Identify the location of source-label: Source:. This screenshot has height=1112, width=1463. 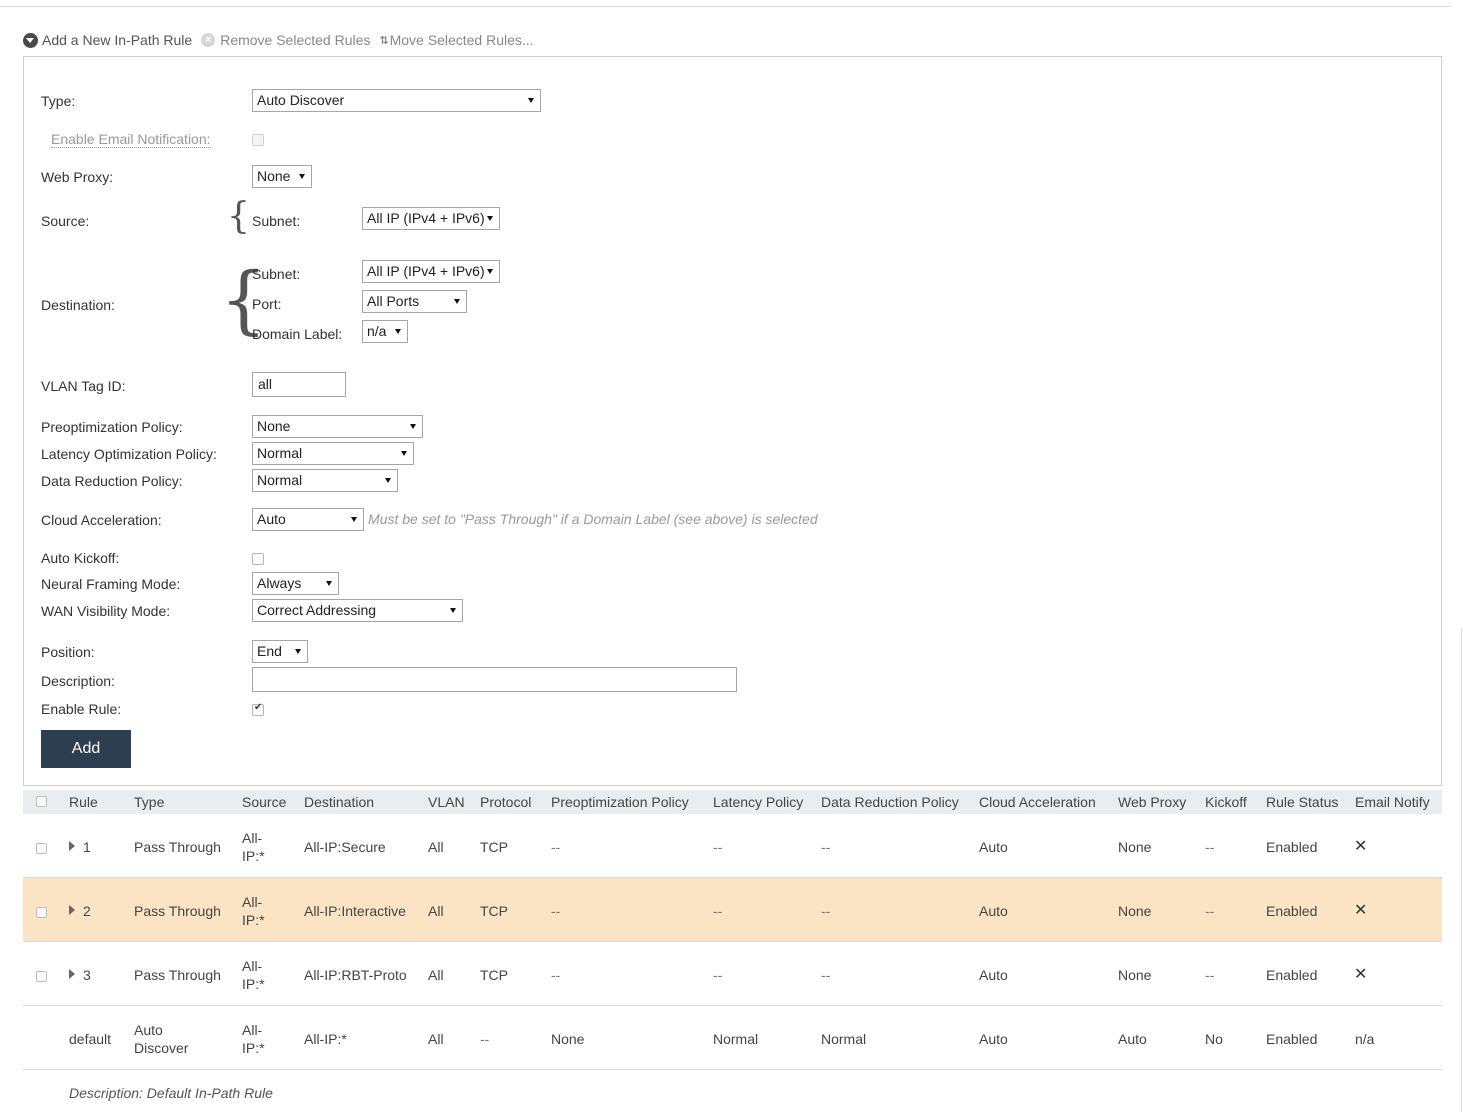
(65, 221).